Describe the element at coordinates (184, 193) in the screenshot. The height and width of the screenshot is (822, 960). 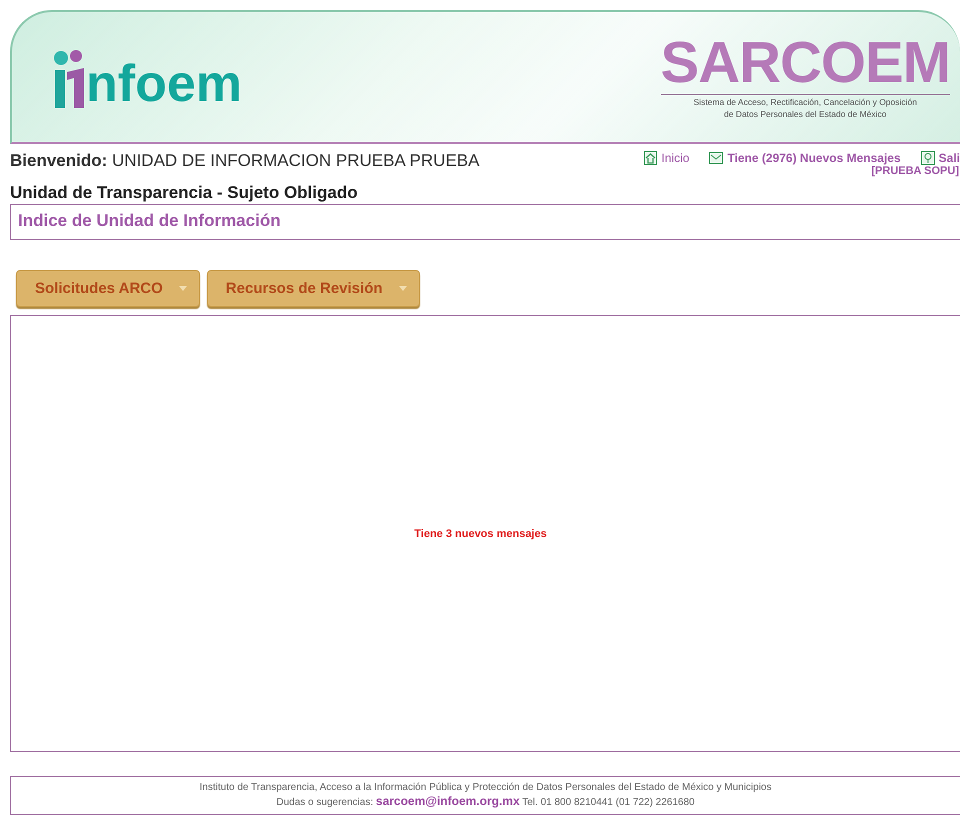
I see `section-title: Unidad de Transparencia - Sujeto Obligado` at that location.